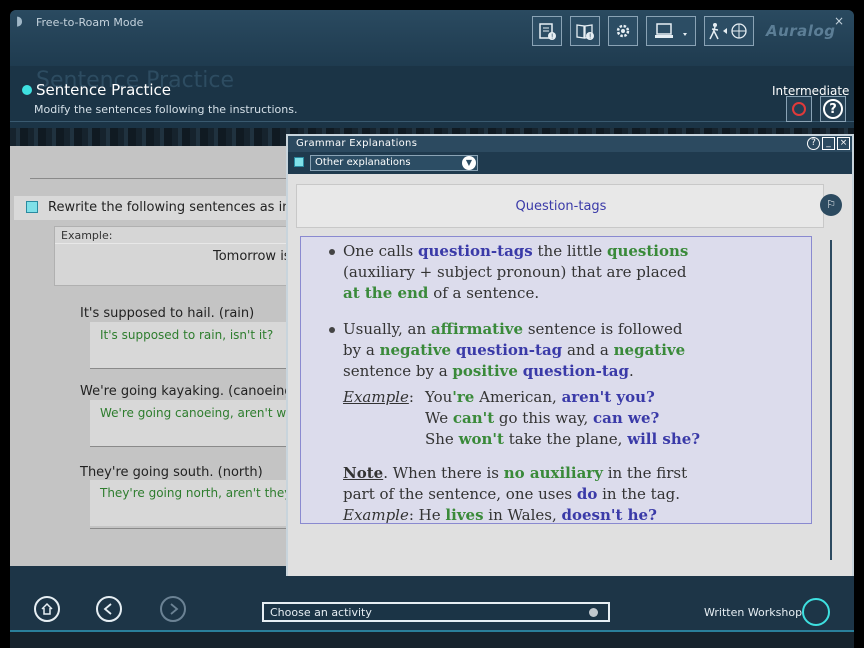  I want to click on dropdown-indicator-icon, so click(593, 612).